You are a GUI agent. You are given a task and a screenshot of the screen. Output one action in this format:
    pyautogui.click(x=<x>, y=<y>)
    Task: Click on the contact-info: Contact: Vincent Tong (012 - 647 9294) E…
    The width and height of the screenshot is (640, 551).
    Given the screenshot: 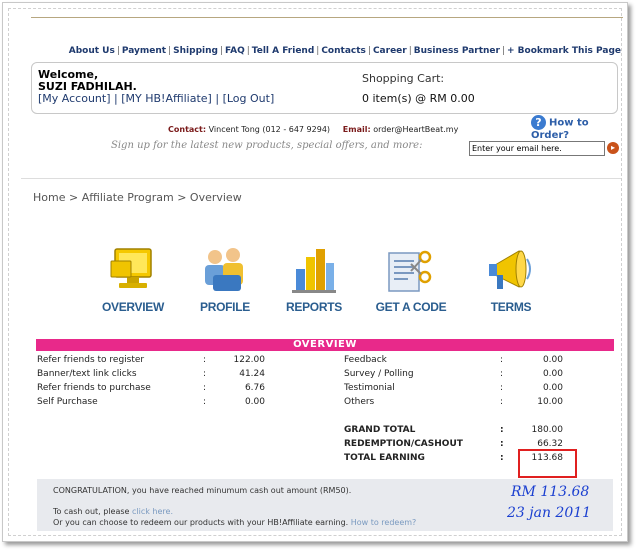 What is the action you would take?
    pyautogui.click(x=313, y=129)
    